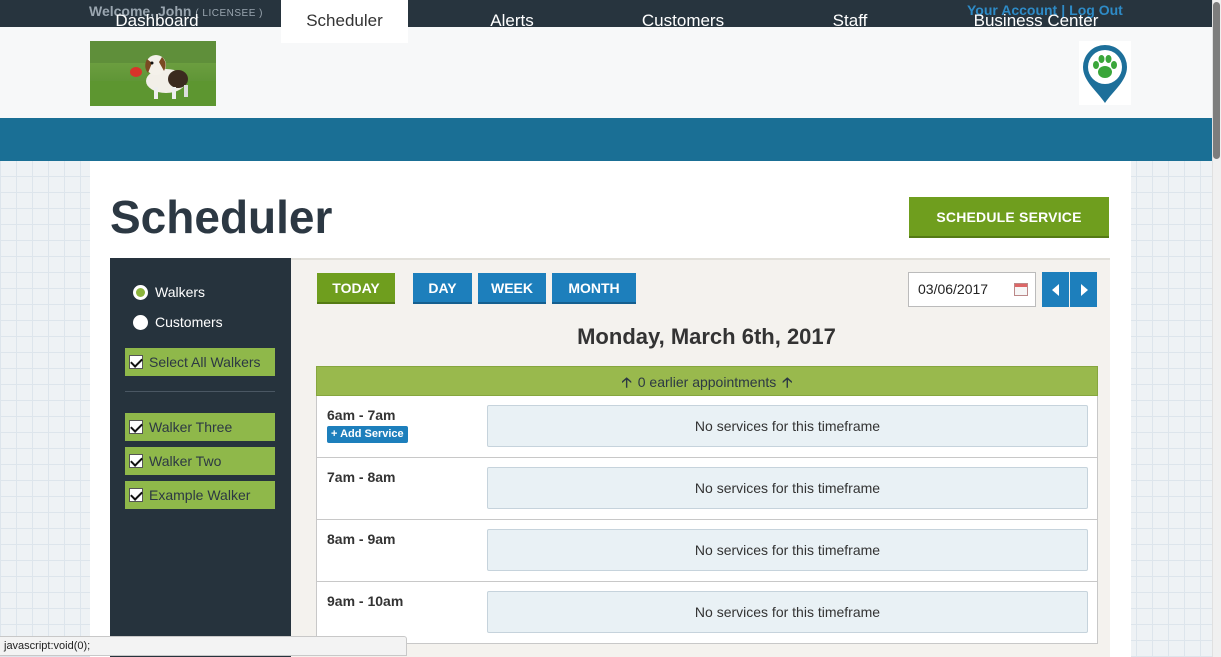 The image size is (1221, 657). I want to click on nav-scheduler: Scheduler, so click(344, 21).